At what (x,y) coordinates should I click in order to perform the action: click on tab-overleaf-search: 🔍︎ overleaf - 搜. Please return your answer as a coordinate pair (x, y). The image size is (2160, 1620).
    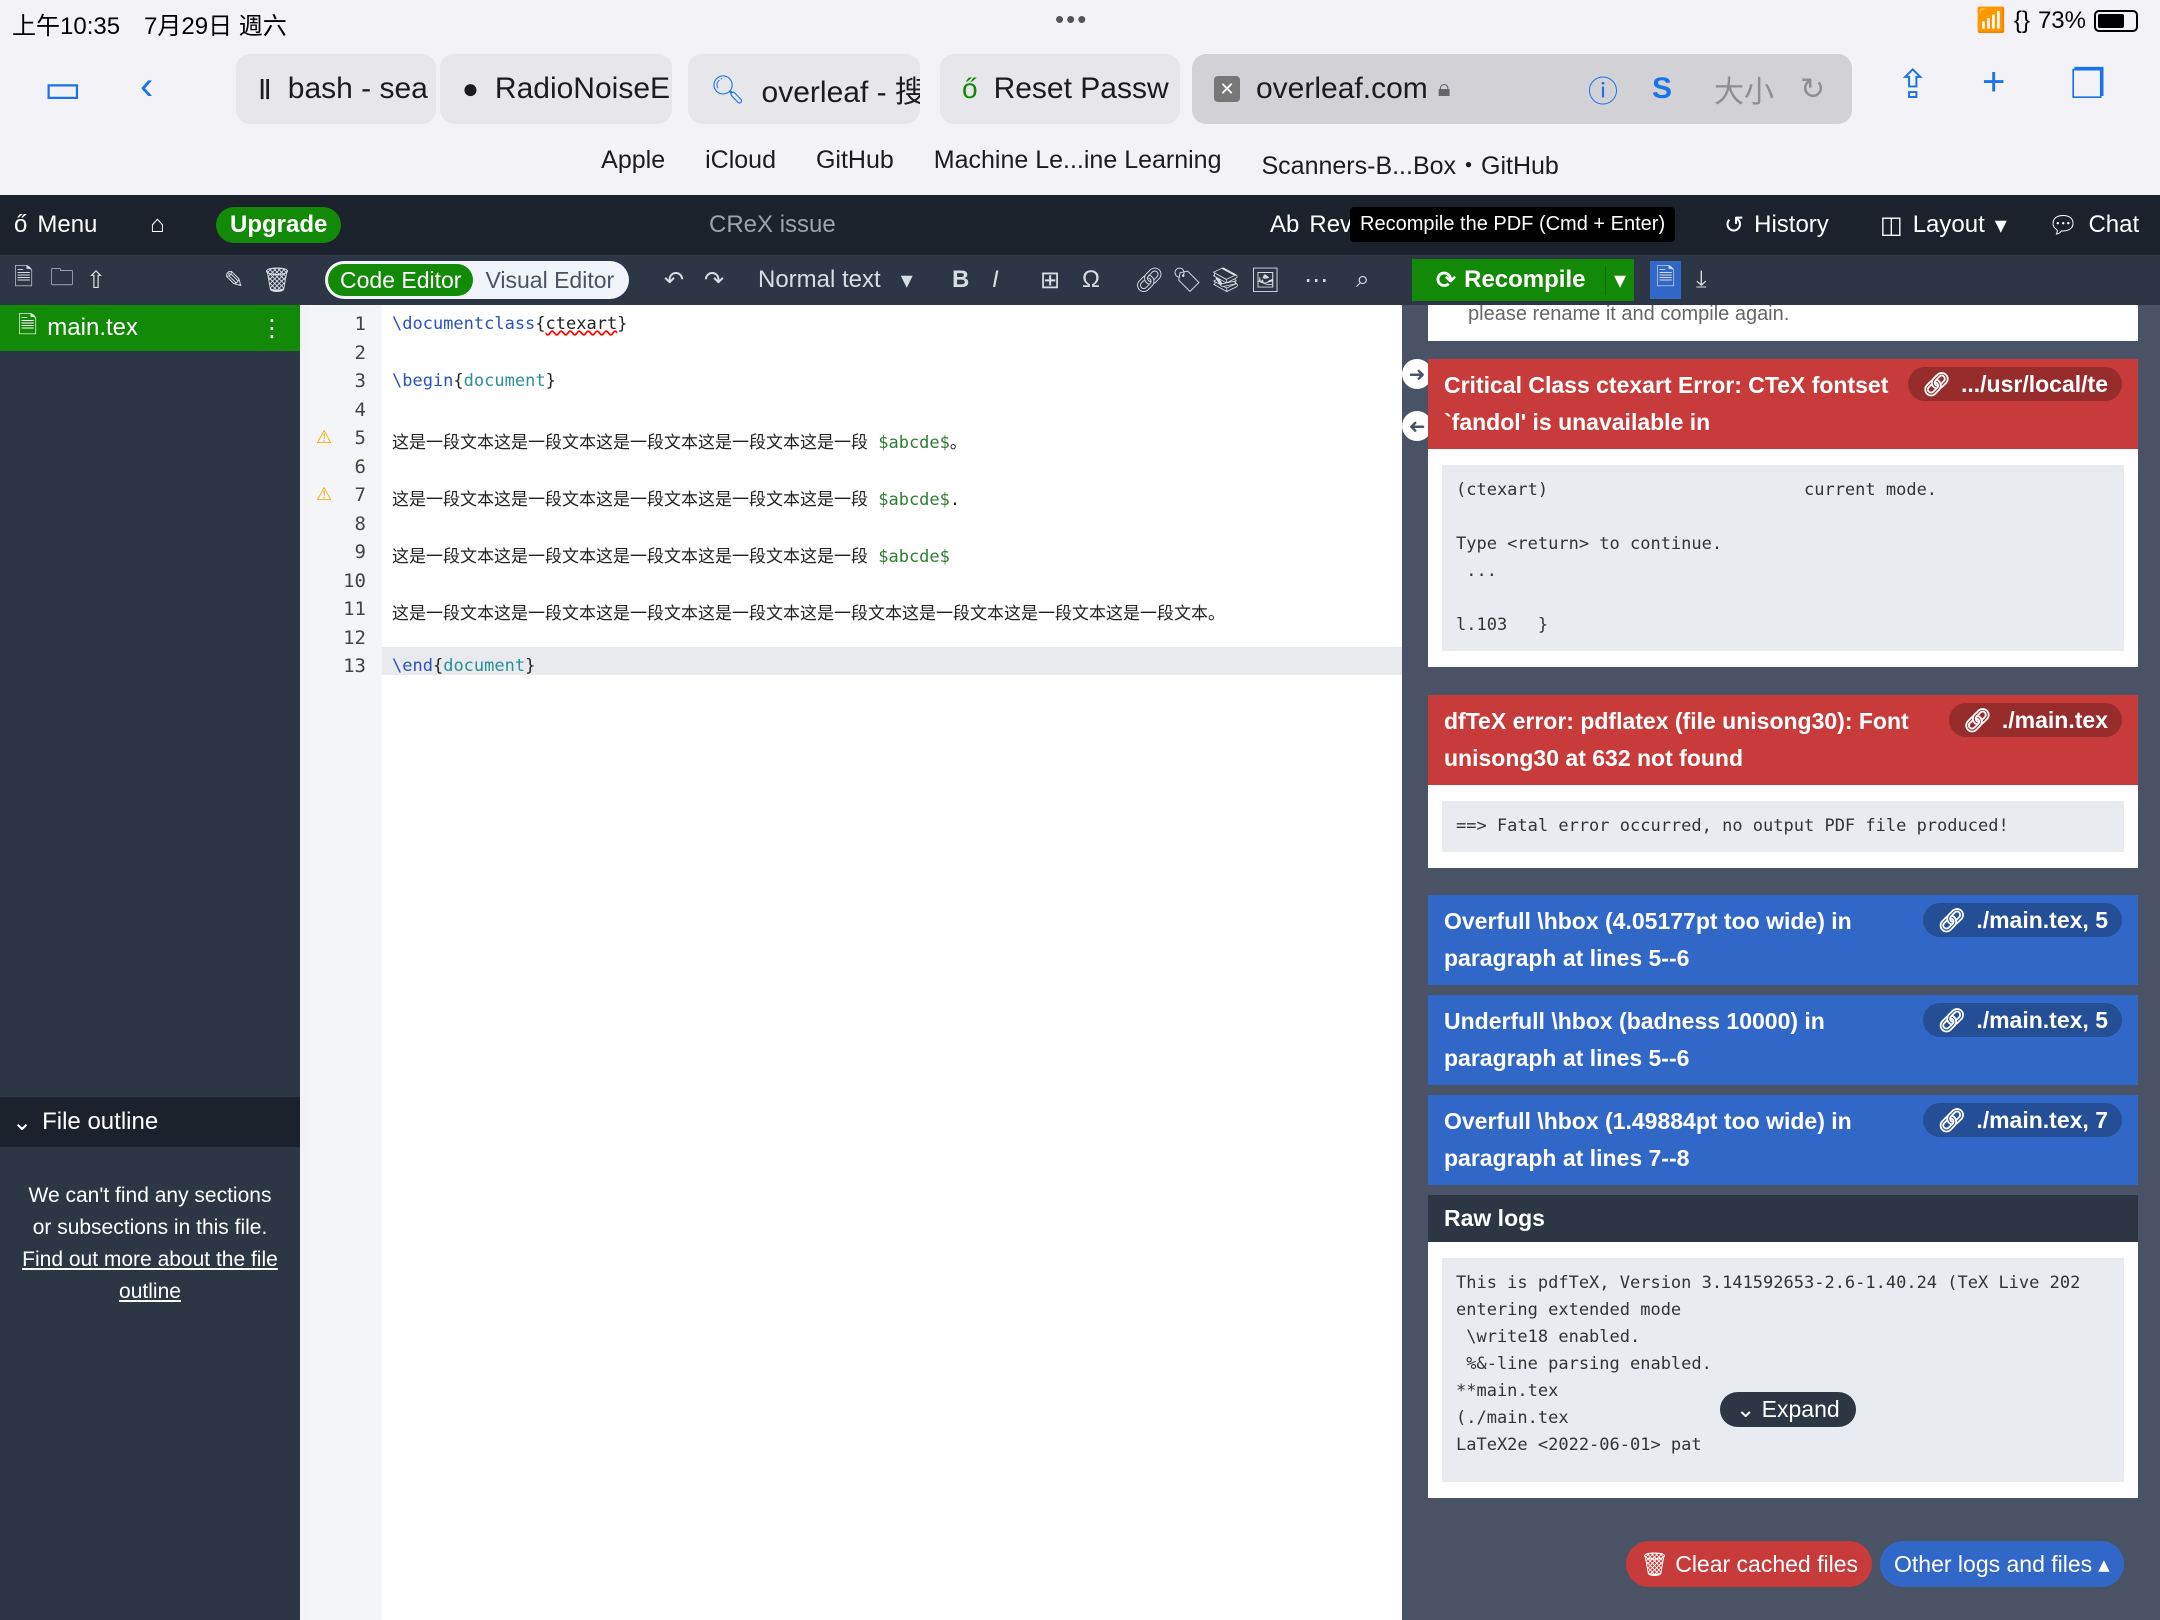
    Looking at the image, I should click on (804, 89).